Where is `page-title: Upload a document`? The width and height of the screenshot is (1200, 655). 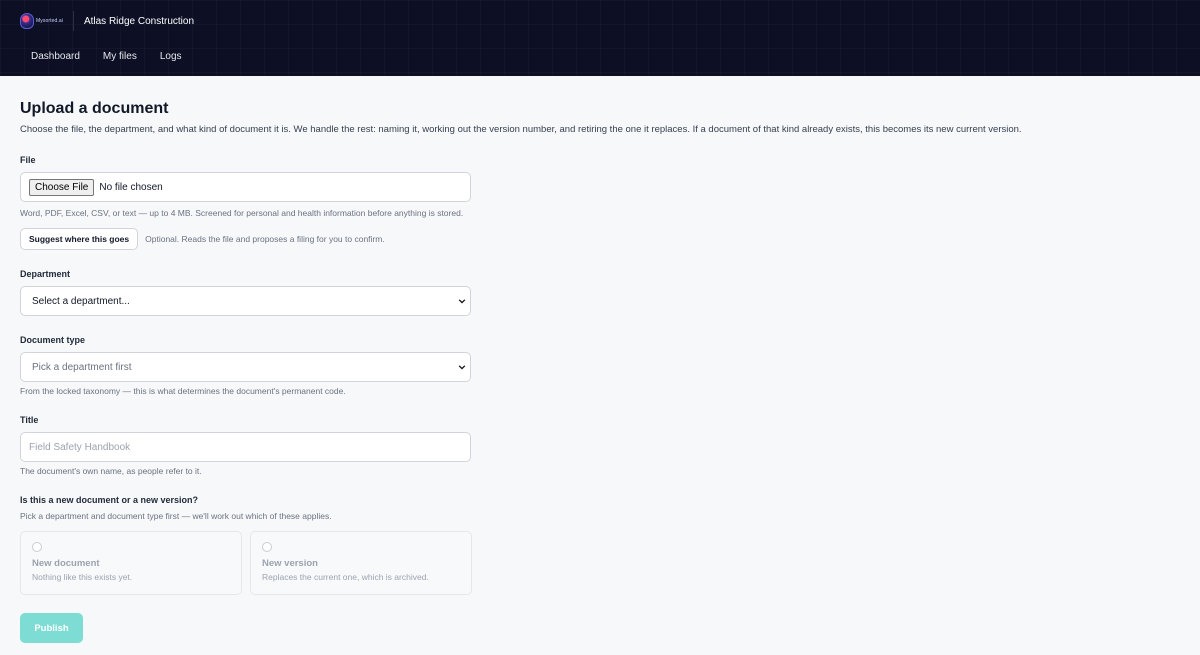
page-title: Upload a document is located at coordinates (94, 108).